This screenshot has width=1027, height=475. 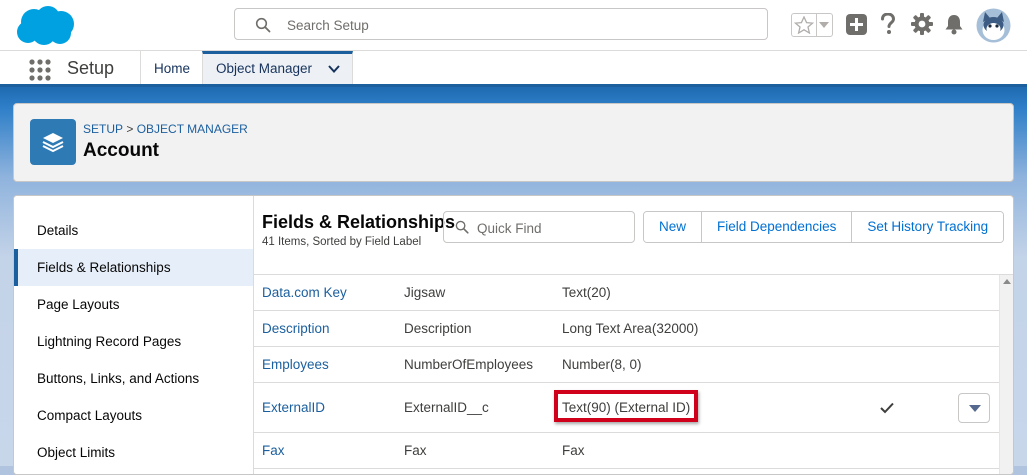 What do you see at coordinates (887, 408) in the screenshot?
I see `checkmark-icon` at bounding box center [887, 408].